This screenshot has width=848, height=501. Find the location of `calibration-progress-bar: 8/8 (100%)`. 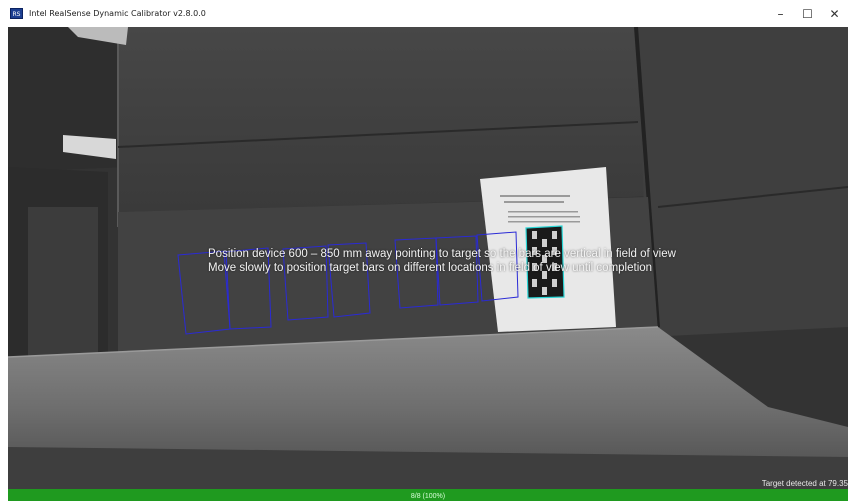

calibration-progress-bar: 8/8 (100%) is located at coordinates (428, 495).